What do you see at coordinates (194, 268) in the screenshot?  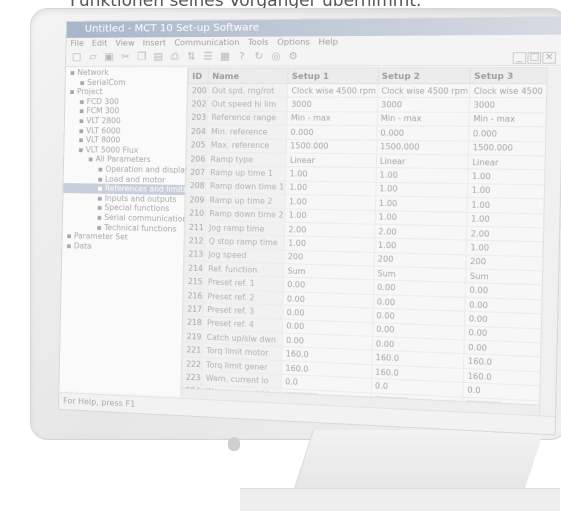 I see `table-cell: 214` at bounding box center [194, 268].